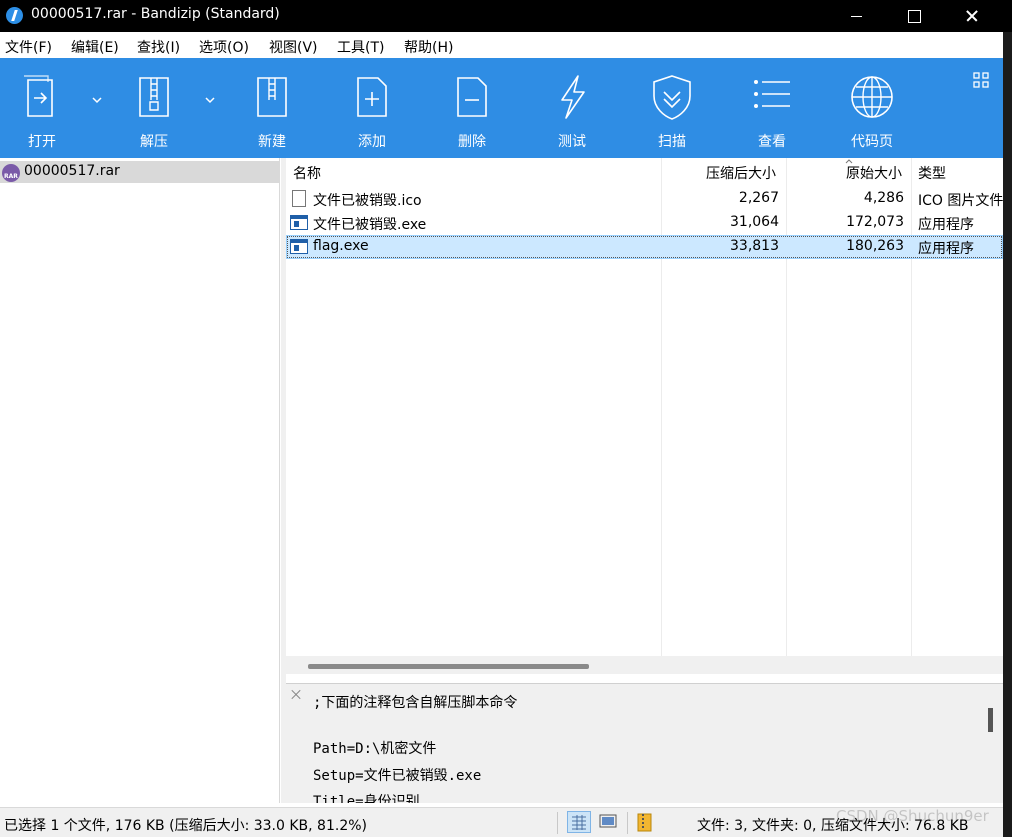  What do you see at coordinates (741, 173) in the screenshot?
I see `column-header-packed-size: 压缩后大小` at bounding box center [741, 173].